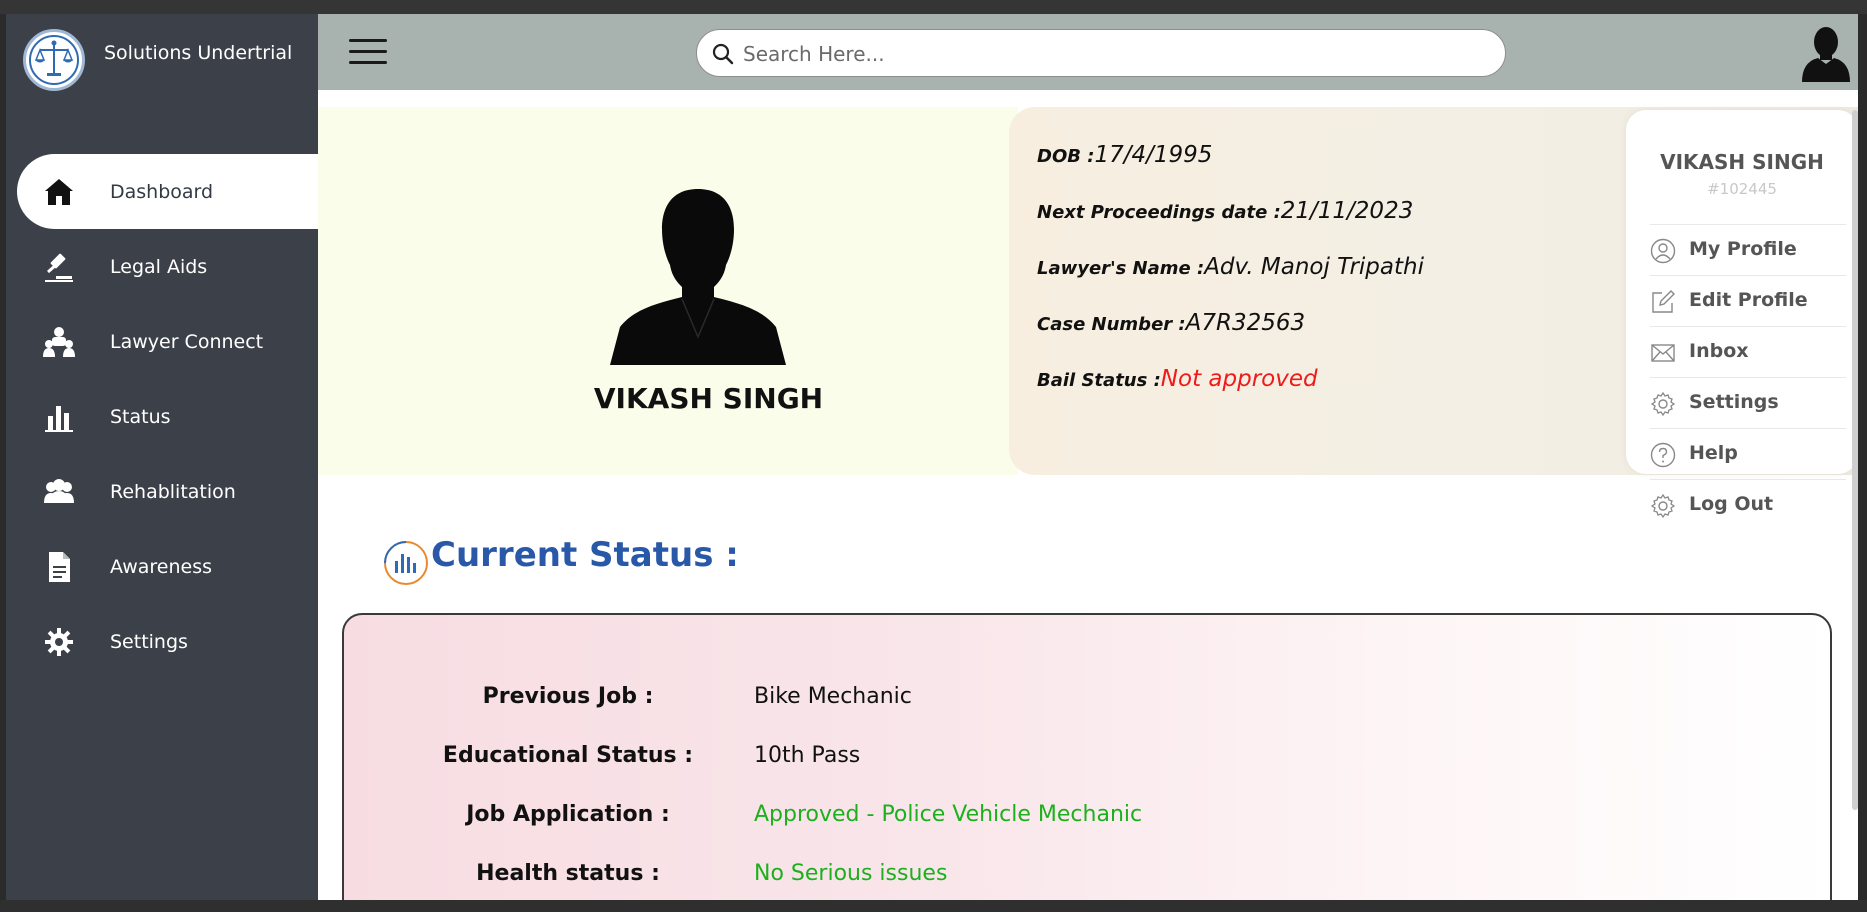  What do you see at coordinates (1113, 54) in the screenshot?
I see `search-input` at bounding box center [1113, 54].